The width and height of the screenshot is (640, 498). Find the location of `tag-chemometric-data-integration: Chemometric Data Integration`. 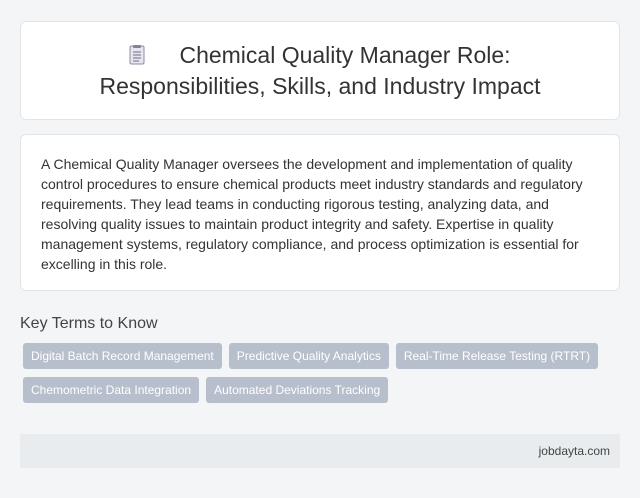

tag-chemometric-data-integration: Chemometric Data Integration is located at coordinates (111, 390).